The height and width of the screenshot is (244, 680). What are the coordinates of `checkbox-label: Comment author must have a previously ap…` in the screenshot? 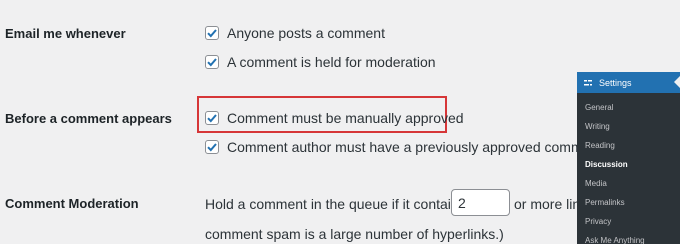 It's located at (415, 147).